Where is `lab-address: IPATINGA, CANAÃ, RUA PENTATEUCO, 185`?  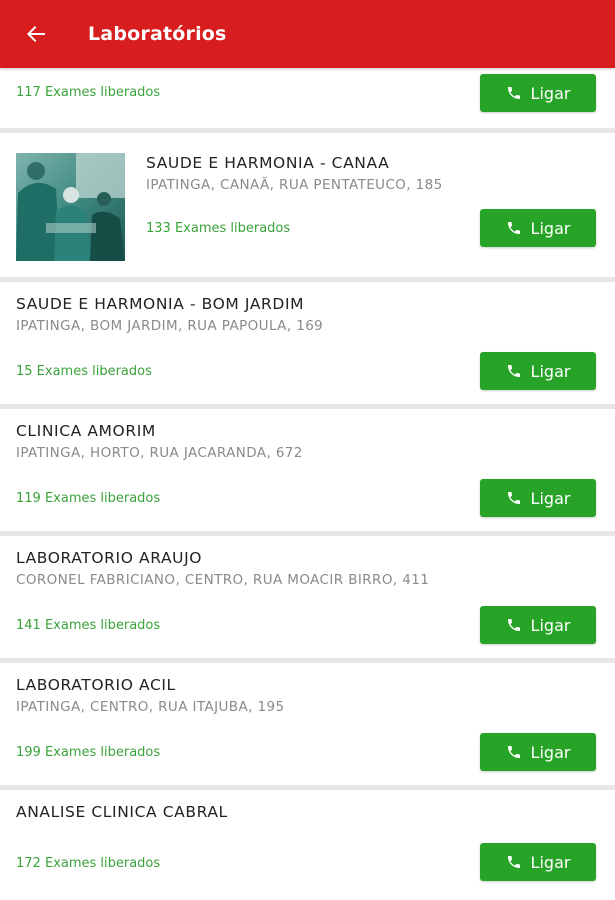
lab-address: IPATINGA, CANAÃ, RUA PENTATEUCO, 185 is located at coordinates (294, 185).